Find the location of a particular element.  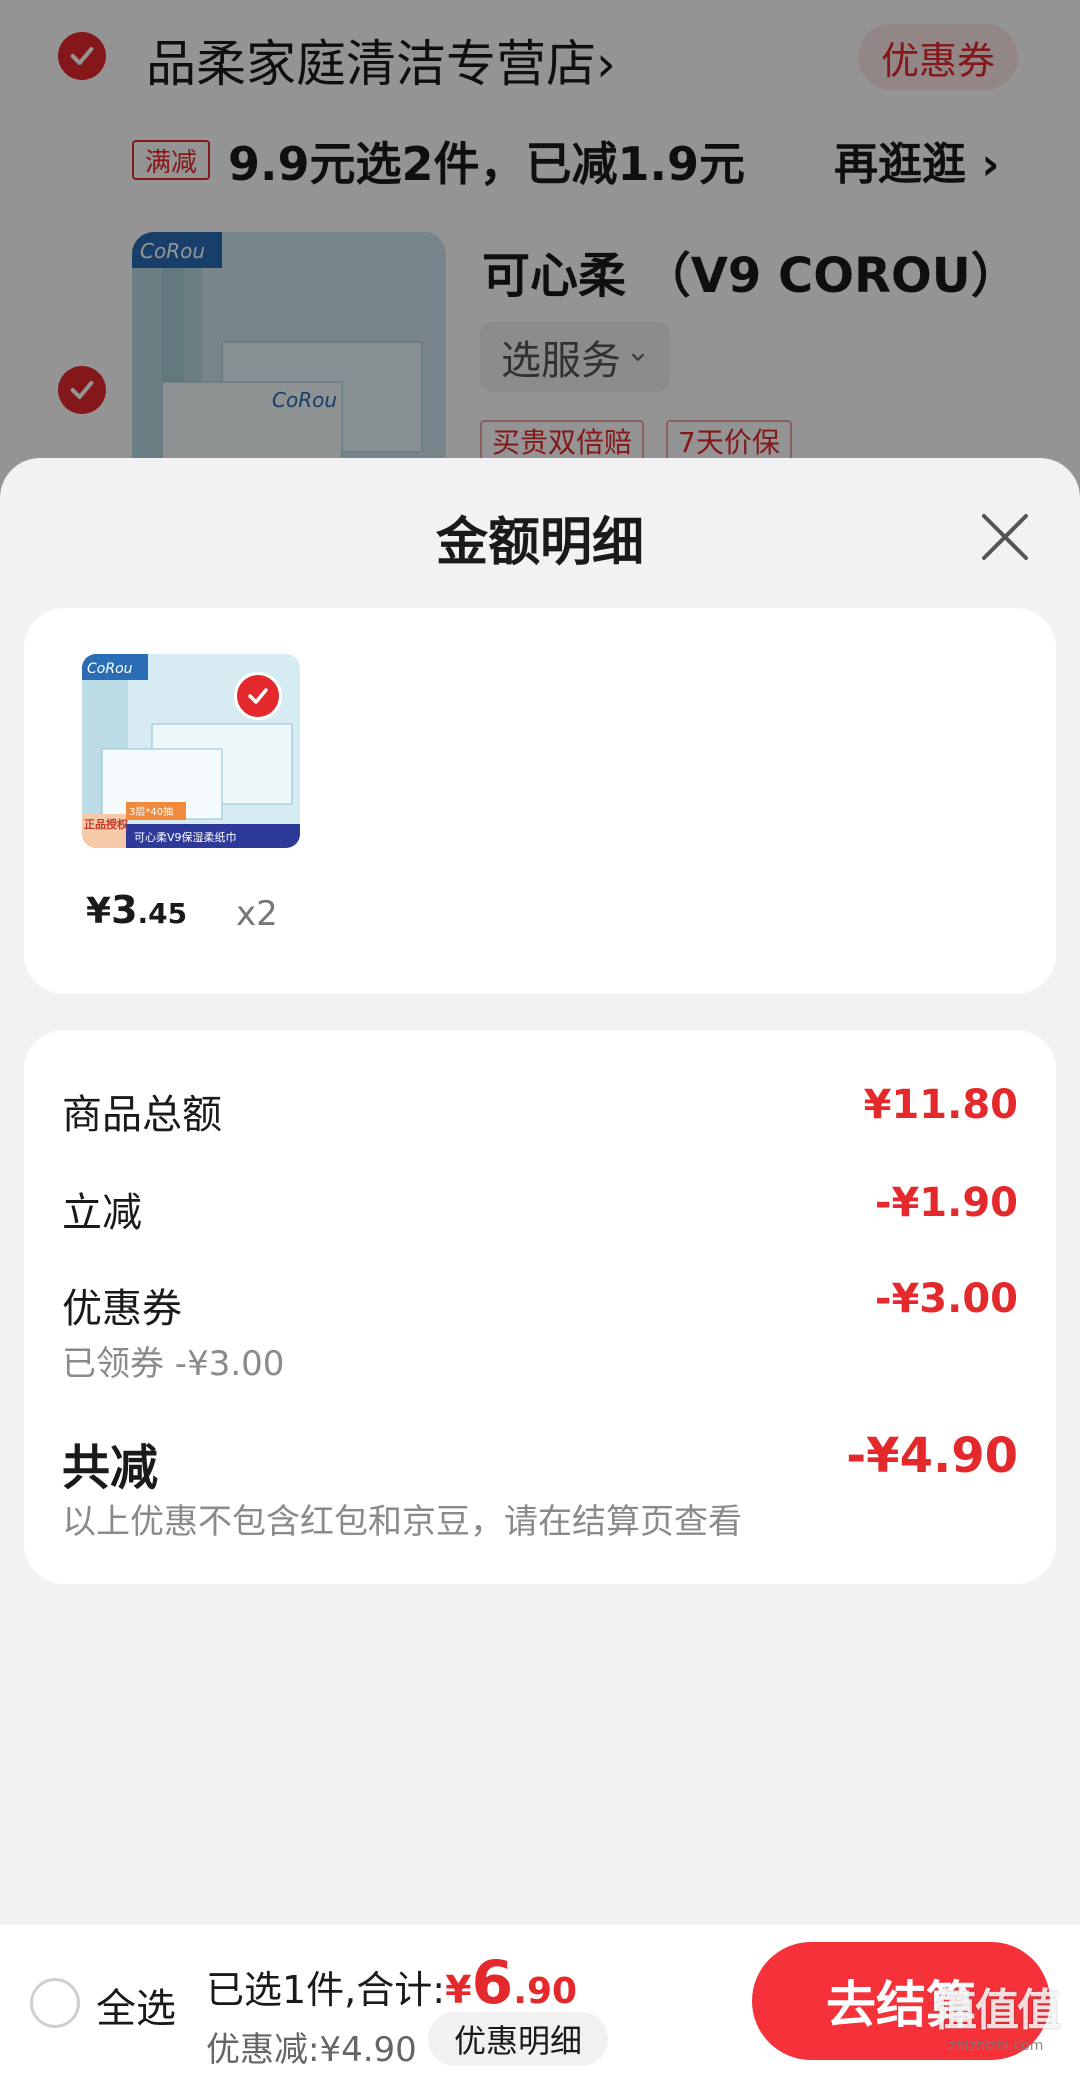

product-banner: 可心柔V9保湿柔纸巾 is located at coordinates (185, 837).